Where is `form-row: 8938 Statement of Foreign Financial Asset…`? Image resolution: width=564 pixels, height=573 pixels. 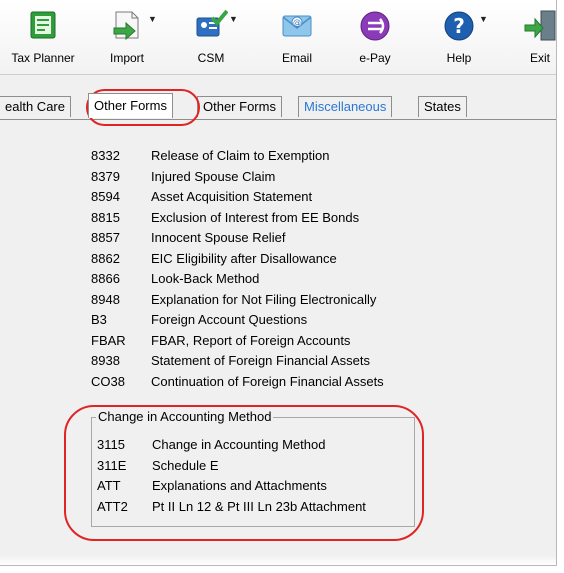 form-row: 8938 Statement of Foreign Financial Asset… is located at coordinates (237, 361).